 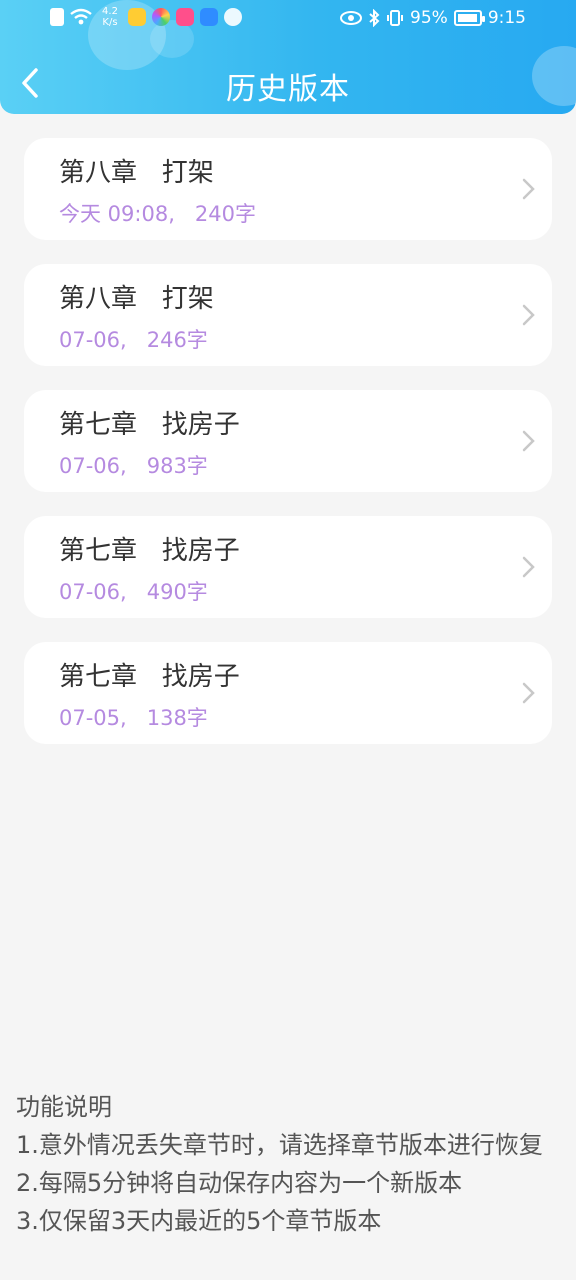 What do you see at coordinates (429, 18) in the screenshot?
I see `battery-percent: 95%` at bounding box center [429, 18].